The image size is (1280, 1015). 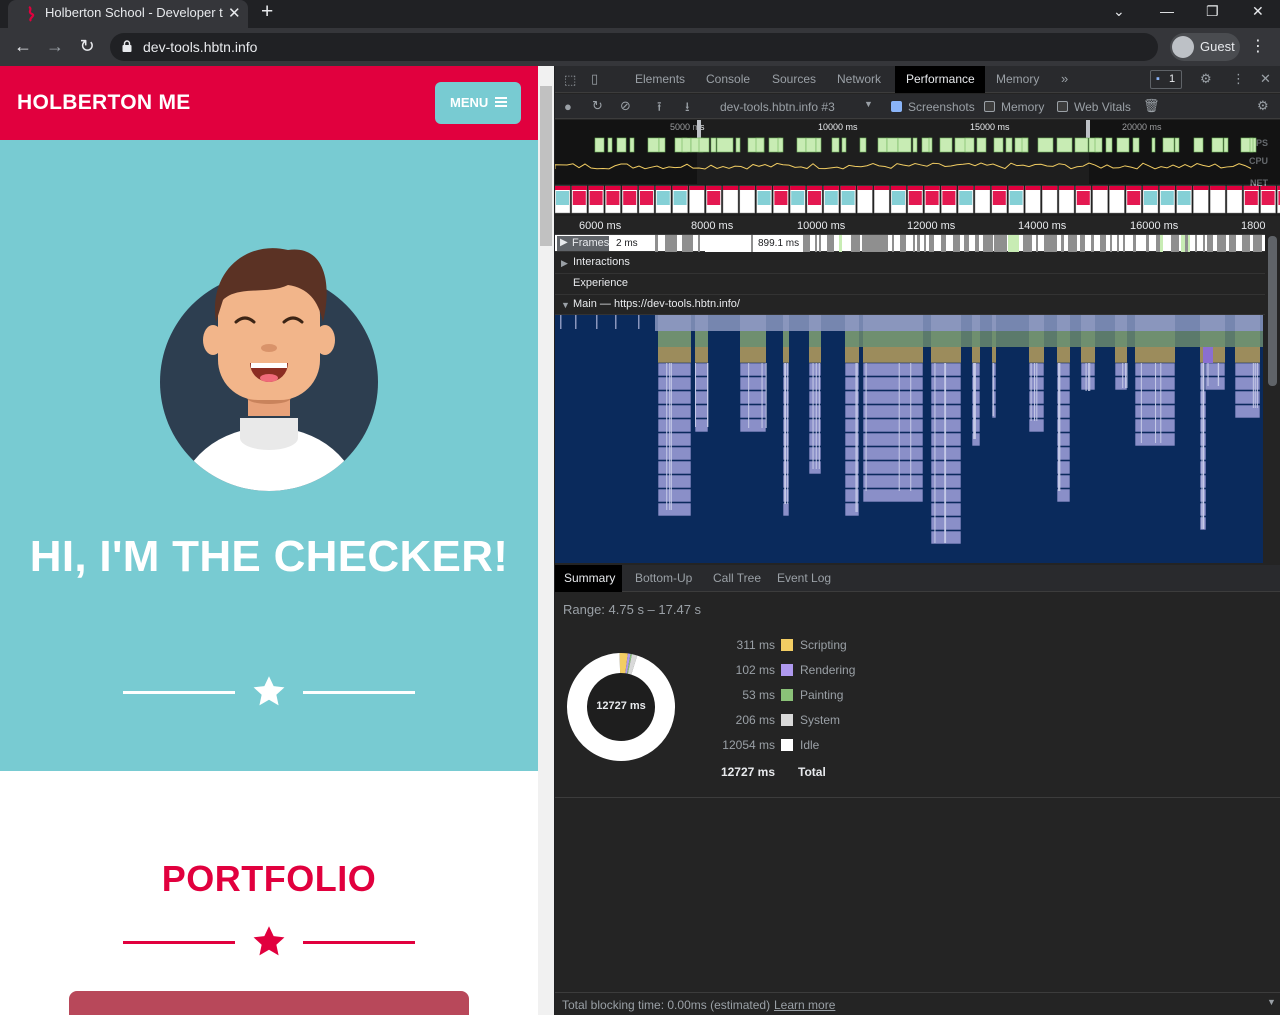 What do you see at coordinates (200, 47) in the screenshot?
I see `url-text: dev-tools.hbtn.info` at bounding box center [200, 47].